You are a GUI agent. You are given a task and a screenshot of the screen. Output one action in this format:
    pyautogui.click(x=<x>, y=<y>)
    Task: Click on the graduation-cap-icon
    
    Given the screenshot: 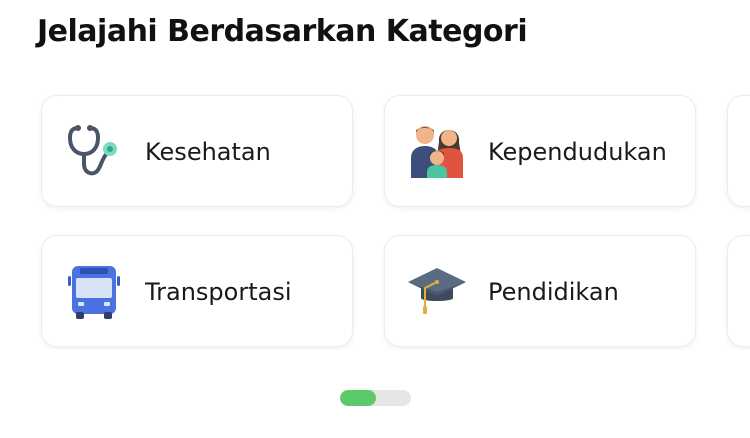 What is the action you would take?
    pyautogui.click(x=437, y=292)
    